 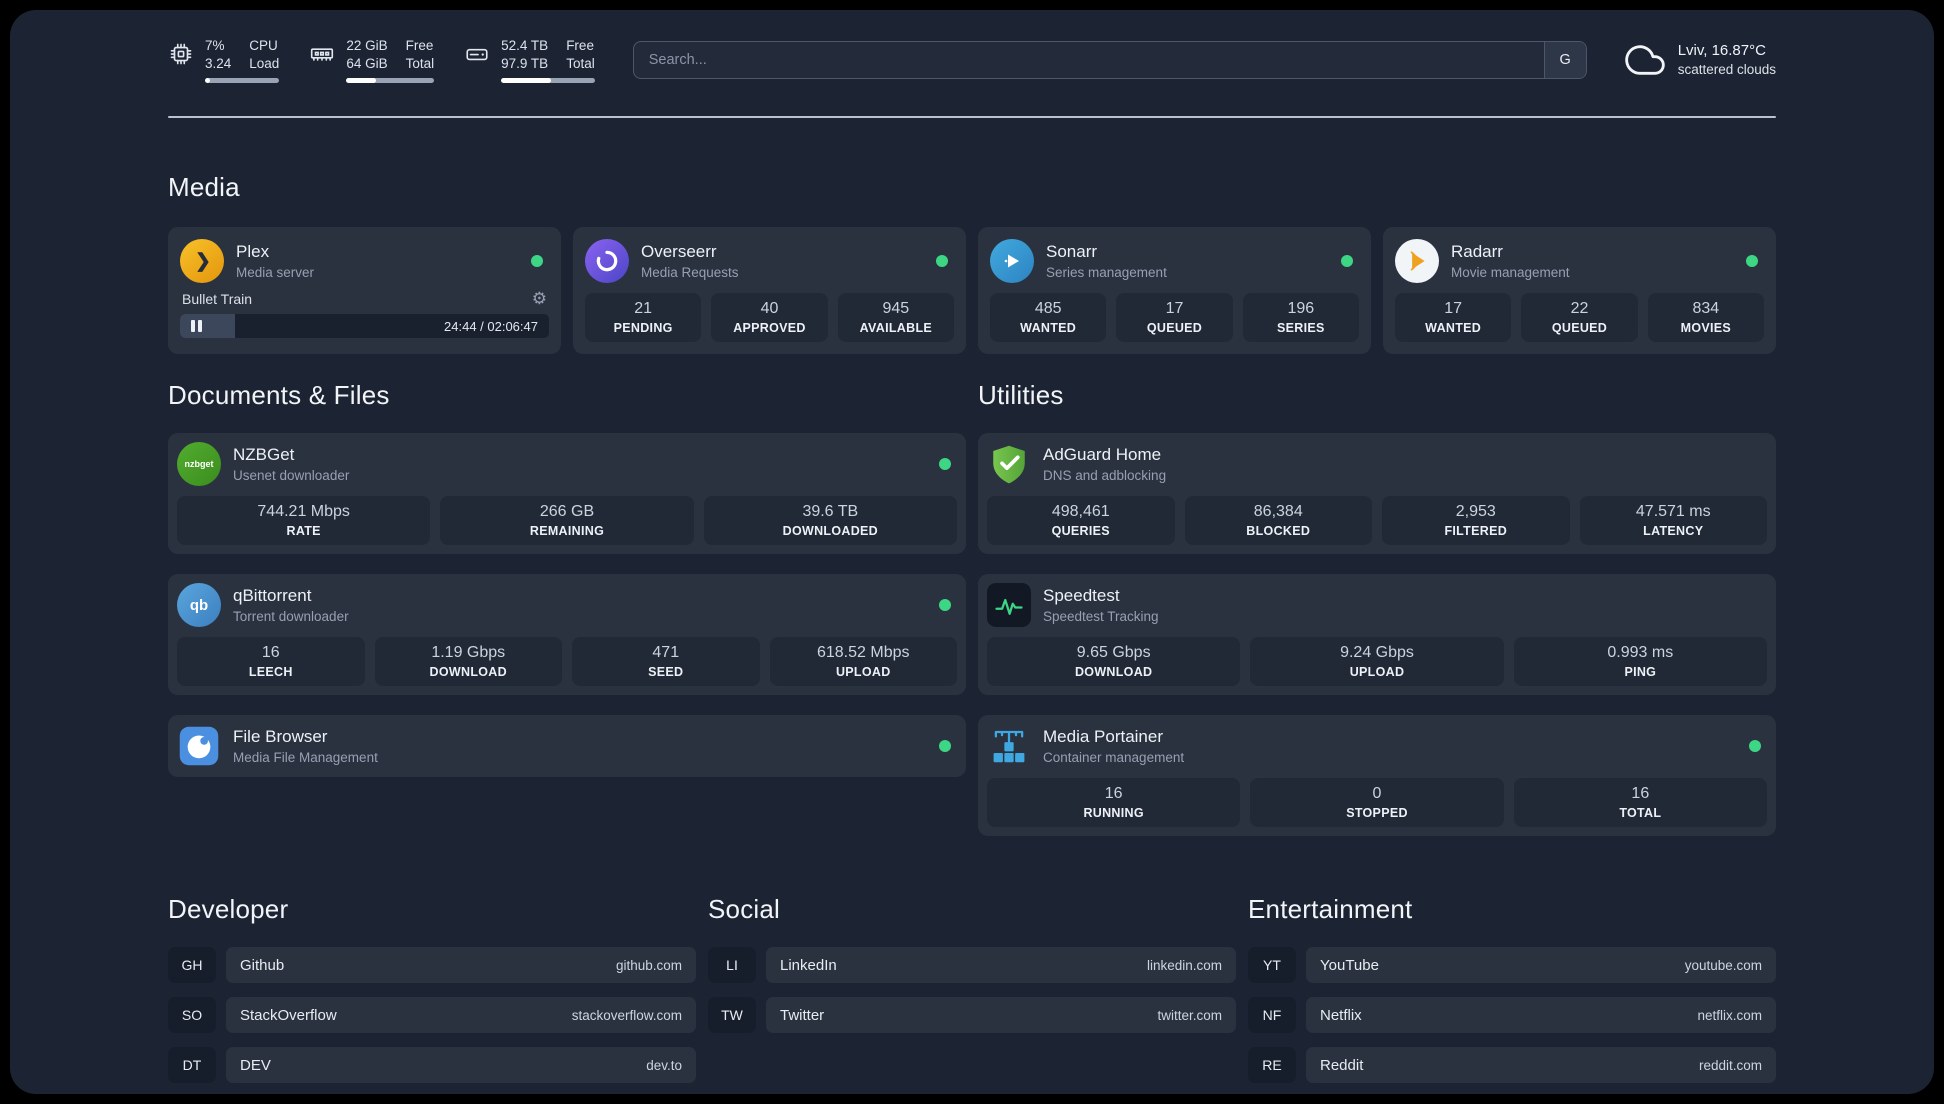 What do you see at coordinates (322, 54) in the screenshot?
I see `memory-icon` at bounding box center [322, 54].